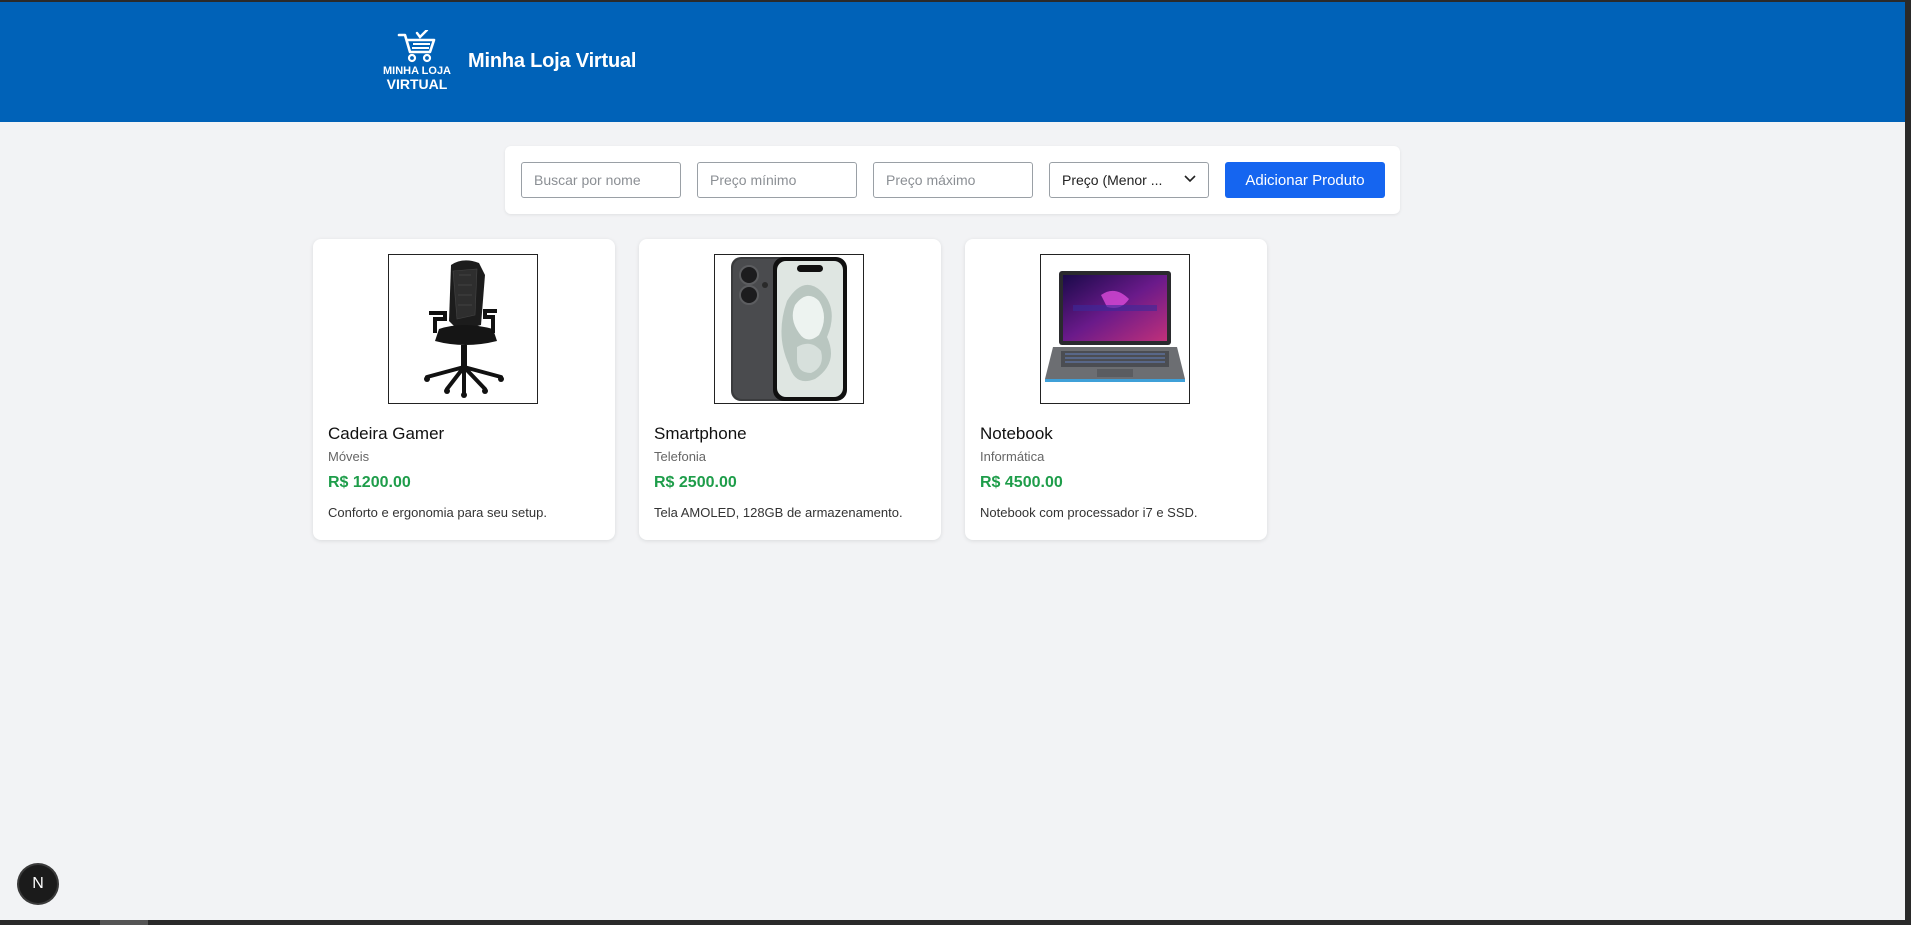 This screenshot has width=1911, height=925. I want to click on product-category: Informática, so click(1012, 456).